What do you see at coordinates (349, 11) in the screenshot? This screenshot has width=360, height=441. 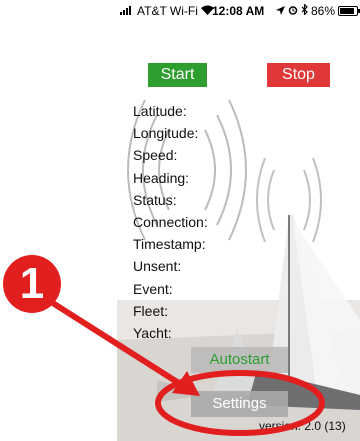 I see `battery-icon` at bounding box center [349, 11].